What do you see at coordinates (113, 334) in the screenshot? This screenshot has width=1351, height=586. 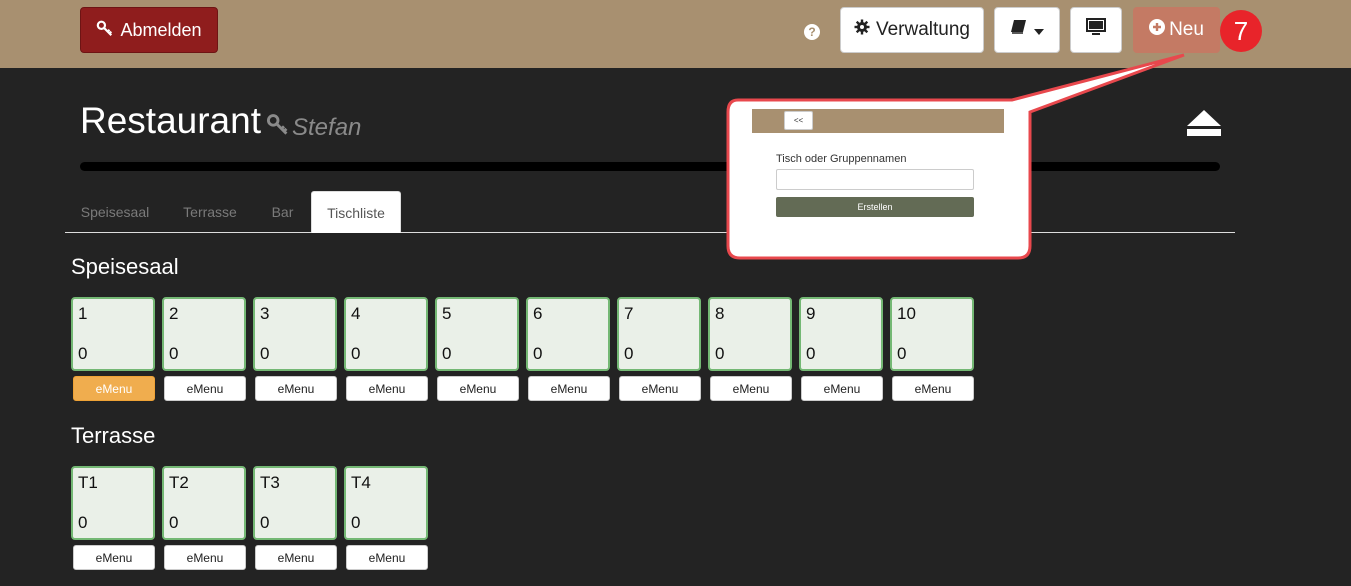 I see `table-card: 10` at bounding box center [113, 334].